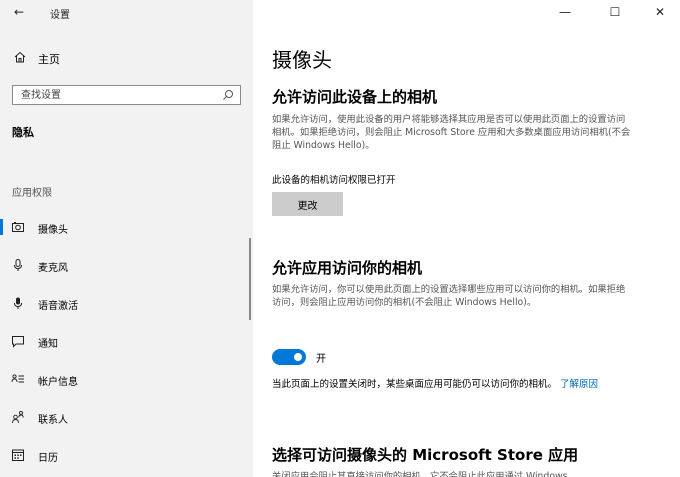  What do you see at coordinates (18, 265) in the screenshot?
I see `microphone-icon` at bounding box center [18, 265].